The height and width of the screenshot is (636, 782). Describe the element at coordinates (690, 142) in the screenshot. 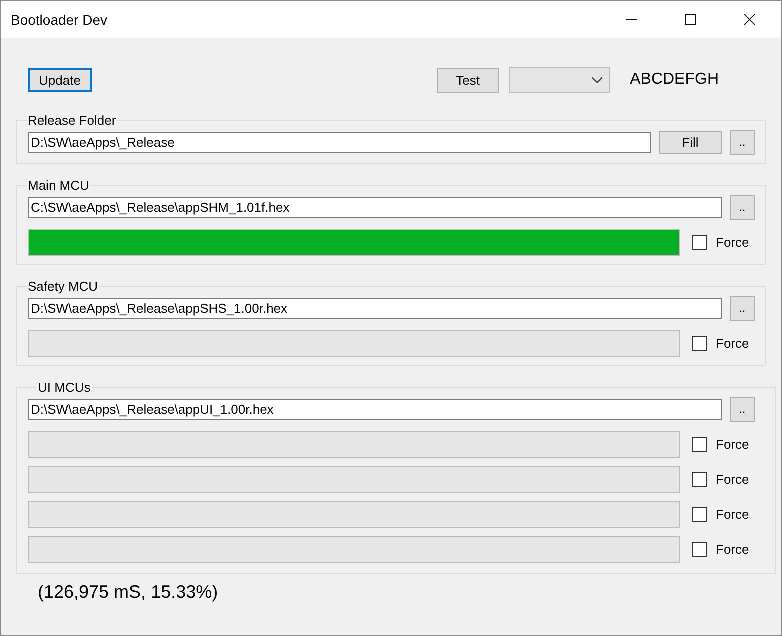

I see `fill-button: Fill` at that location.